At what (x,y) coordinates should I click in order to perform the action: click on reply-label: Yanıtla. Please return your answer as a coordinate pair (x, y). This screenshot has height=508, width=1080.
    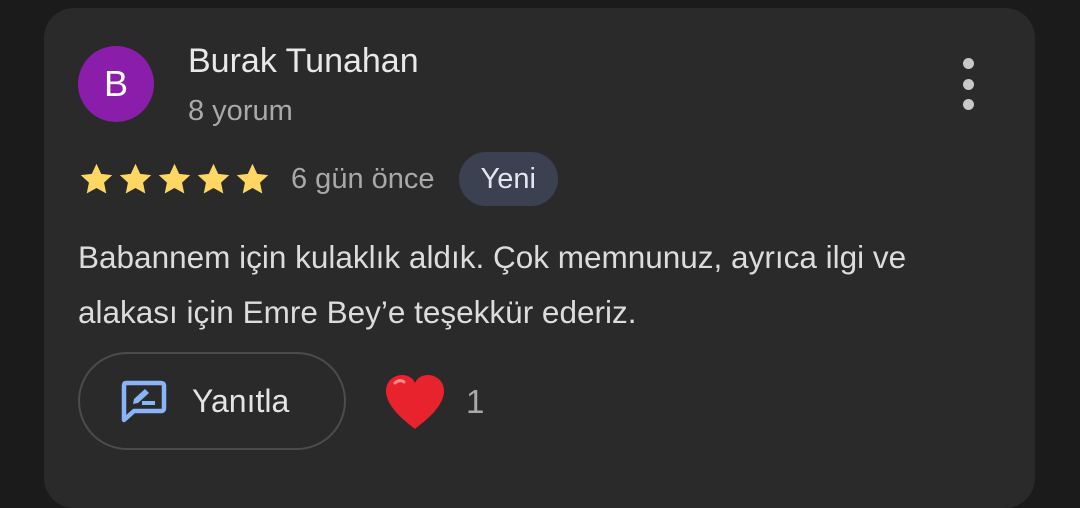
    Looking at the image, I should click on (241, 400).